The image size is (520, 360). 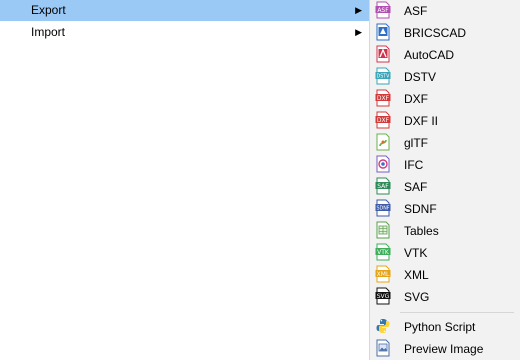 What do you see at coordinates (445, 297) in the screenshot?
I see `submenu-item-svg: SVG SVG` at bounding box center [445, 297].